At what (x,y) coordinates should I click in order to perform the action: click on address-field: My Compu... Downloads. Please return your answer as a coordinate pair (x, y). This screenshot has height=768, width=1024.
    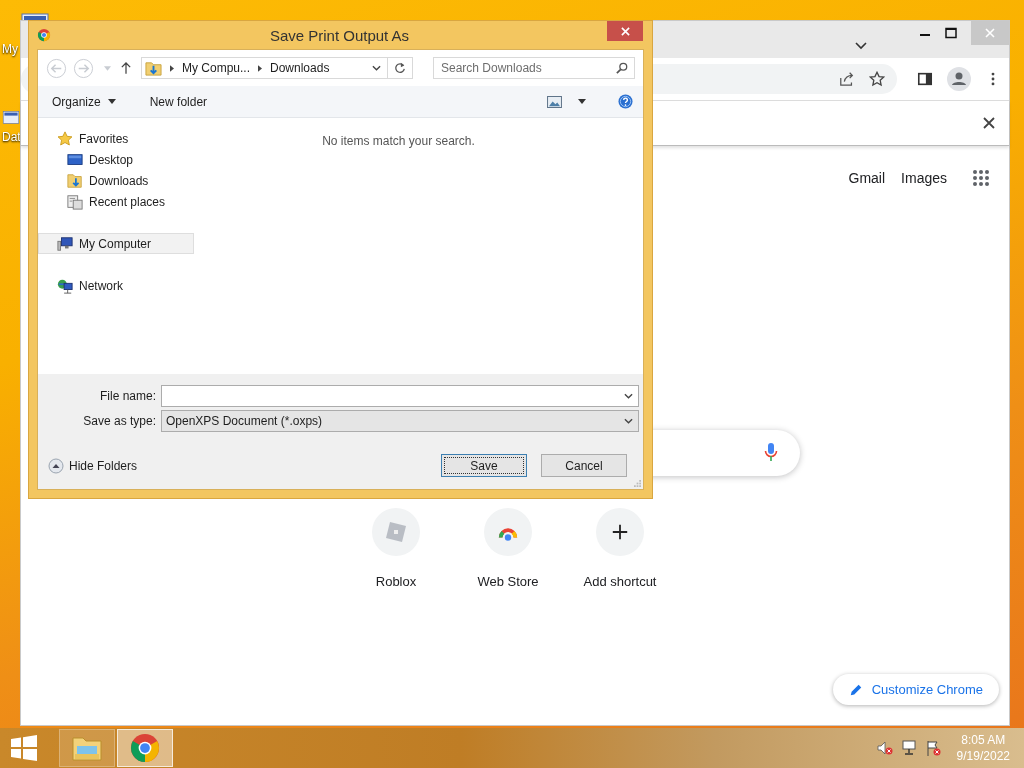
    Looking at the image, I should click on (277, 68).